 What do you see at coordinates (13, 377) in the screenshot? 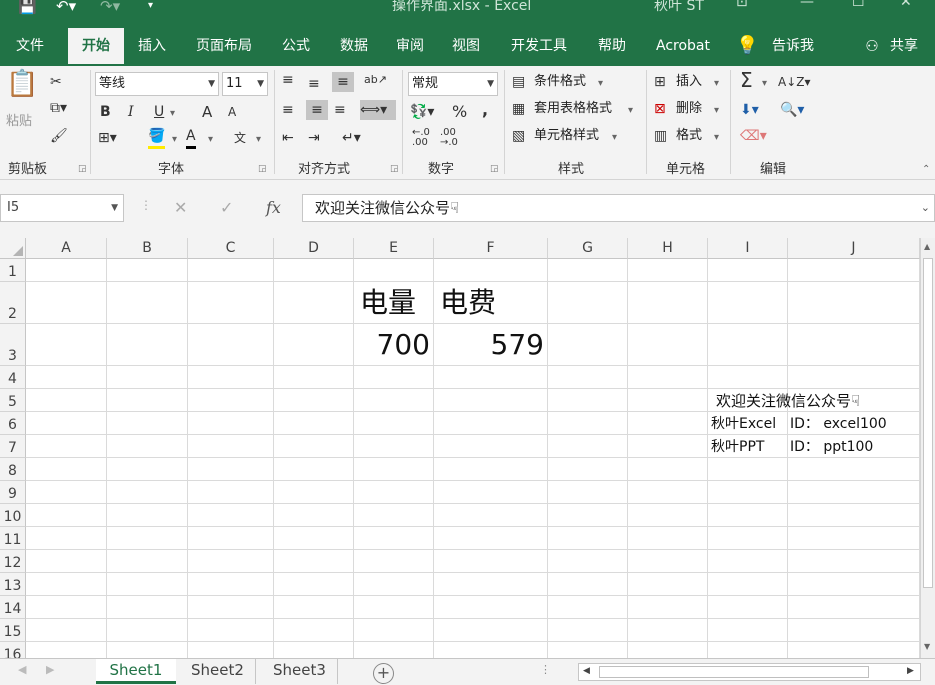
I see `row-header-4: 4` at bounding box center [13, 377].